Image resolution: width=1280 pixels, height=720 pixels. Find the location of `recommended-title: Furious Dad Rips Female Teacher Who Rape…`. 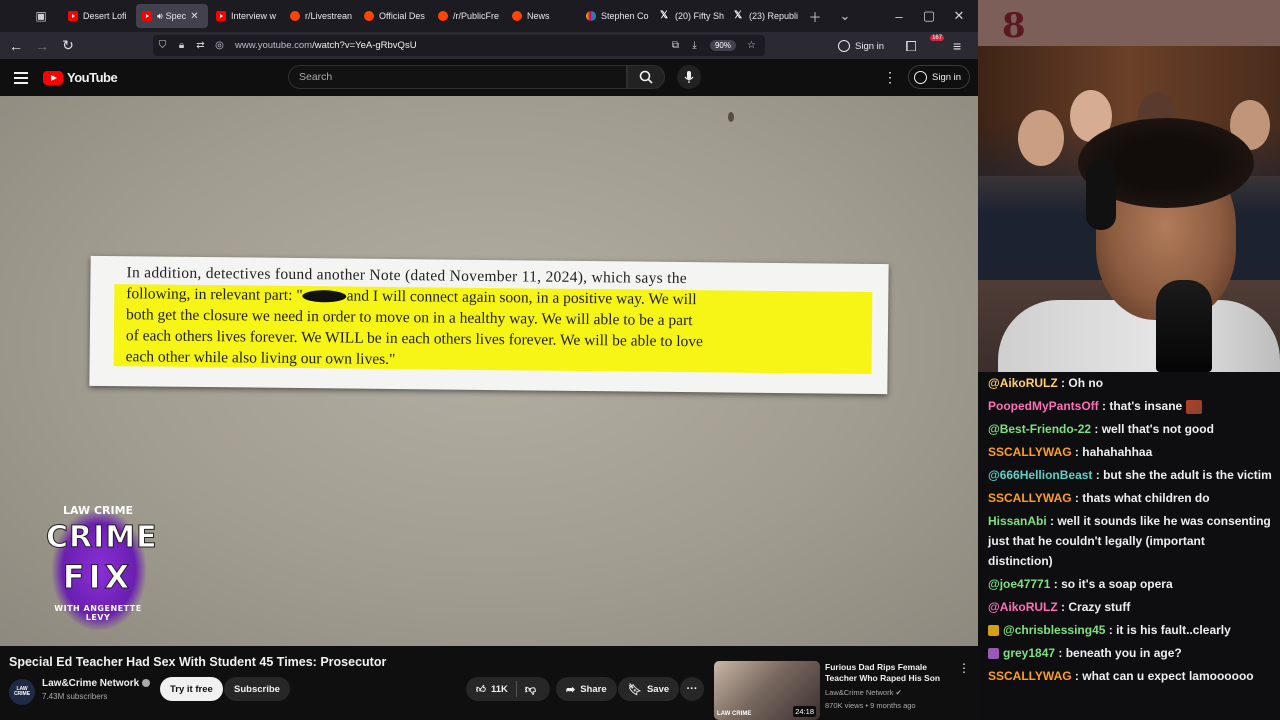

recommended-title: Furious Dad Rips Female Teacher Who Rape… is located at coordinates (887, 673).